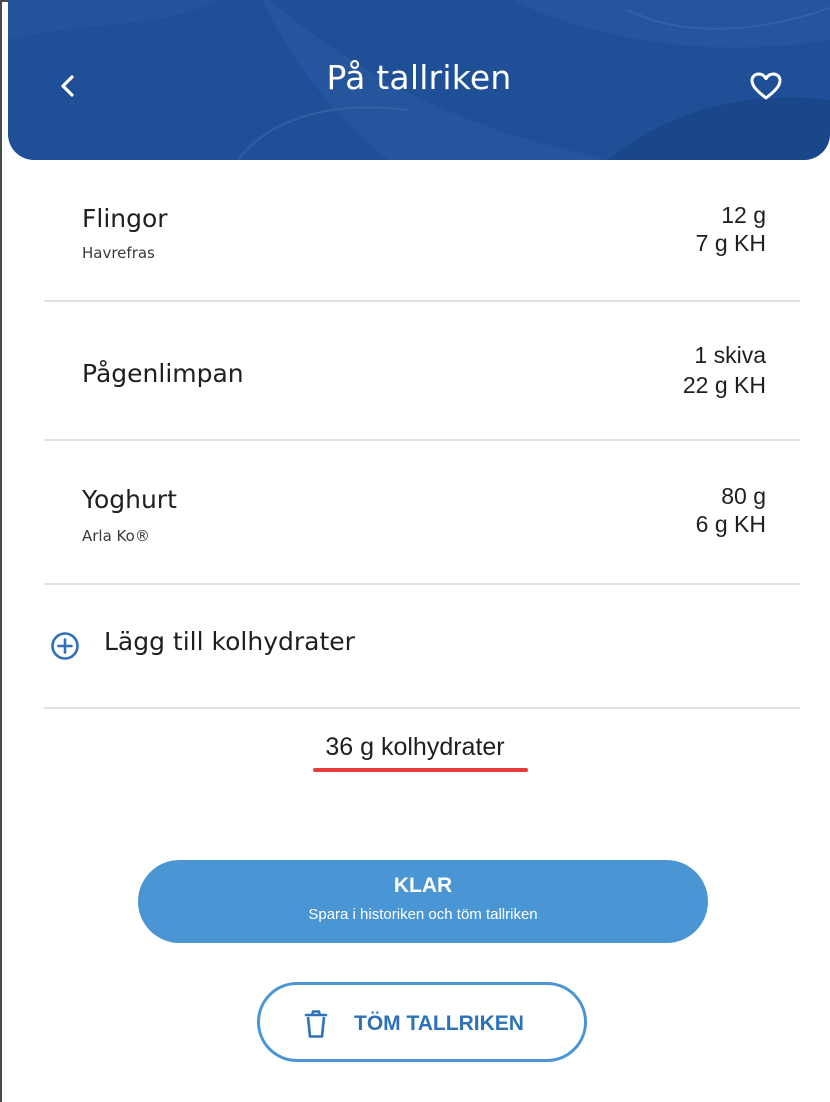 This screenshot has width=830, height=1102. I want to click on food-amount: 12 g, so click(743, 215).